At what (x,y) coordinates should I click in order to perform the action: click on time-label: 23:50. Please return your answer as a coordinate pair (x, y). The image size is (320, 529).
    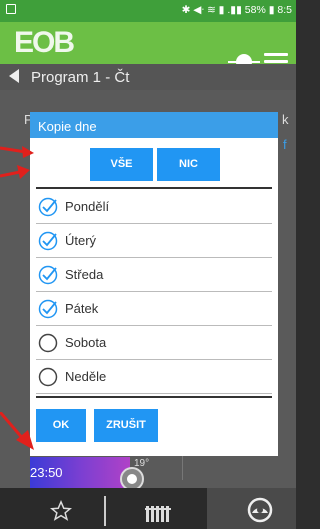
    Looking at the image, I should click on (46, 472).